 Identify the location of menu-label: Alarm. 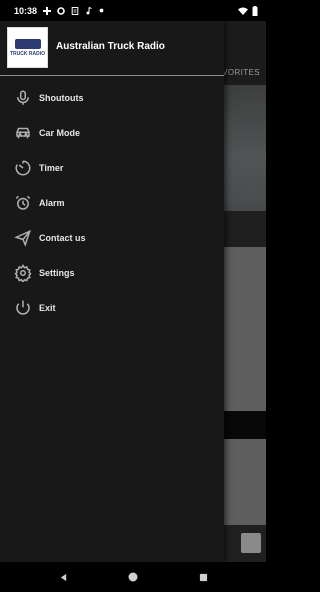
(52, 202).